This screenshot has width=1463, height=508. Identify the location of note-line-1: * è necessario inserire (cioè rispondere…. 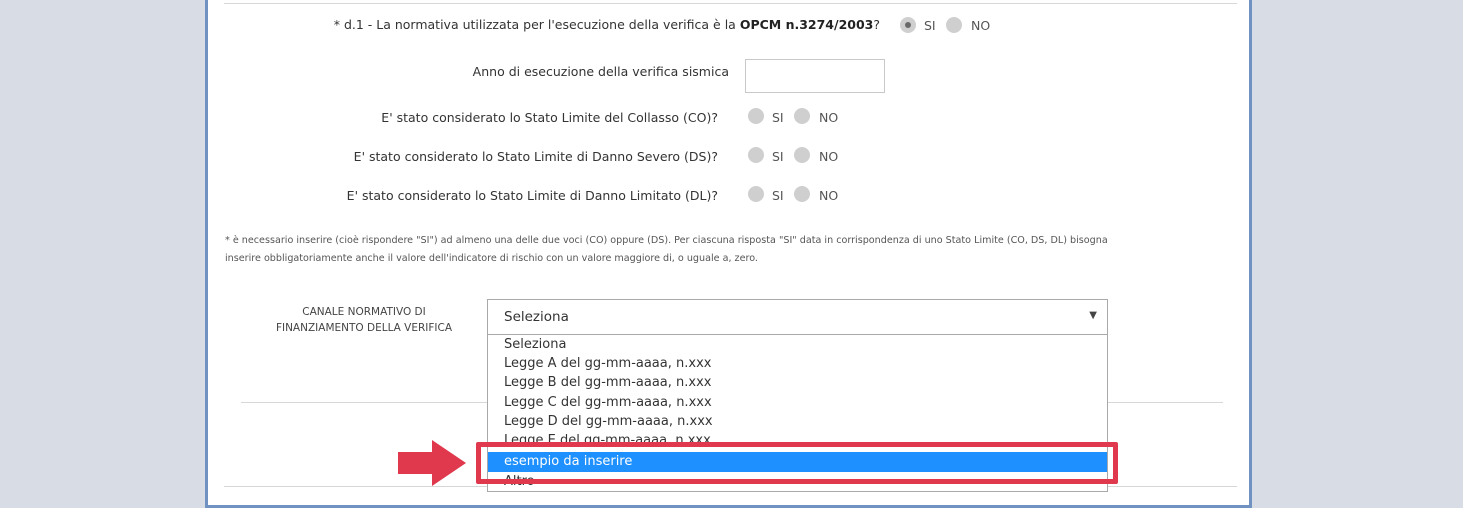
(666, 240).